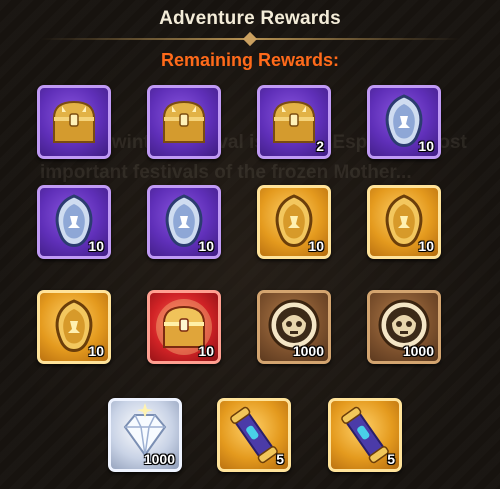 This screenshot has width=500, height=489. I want to click on reward-slot-9: 10, so click(74, 327).